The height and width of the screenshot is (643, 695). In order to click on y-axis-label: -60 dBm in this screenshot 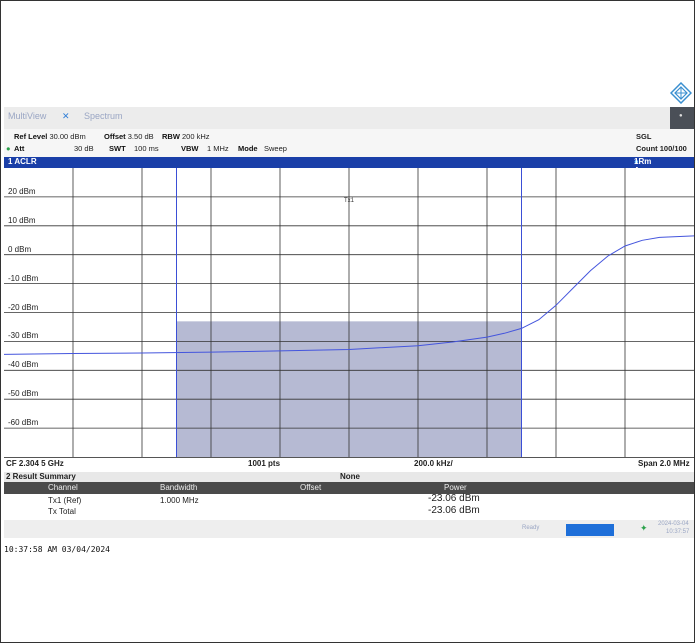, I will do `click(23, 423)`.